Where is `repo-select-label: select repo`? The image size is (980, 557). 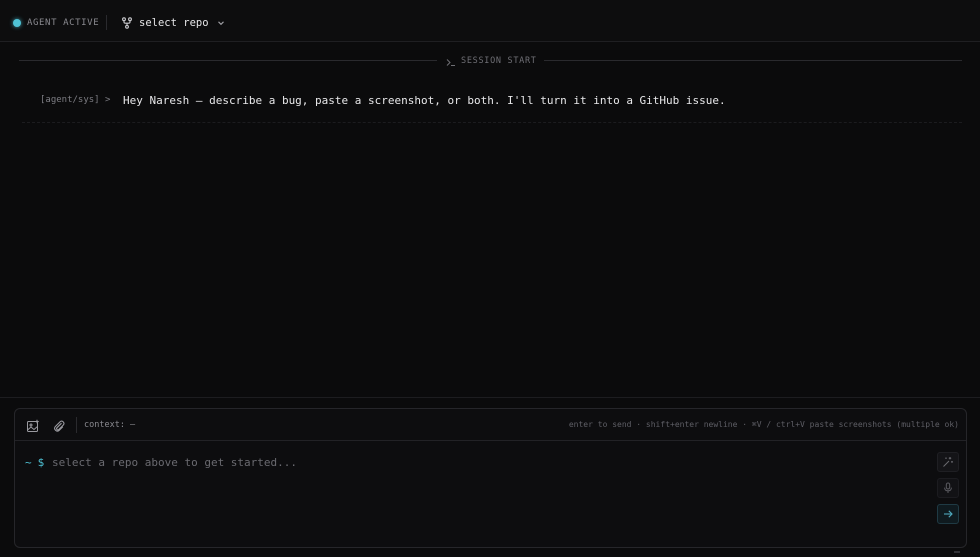 repo-select-label: select repo is located at coordinates (174, 23).